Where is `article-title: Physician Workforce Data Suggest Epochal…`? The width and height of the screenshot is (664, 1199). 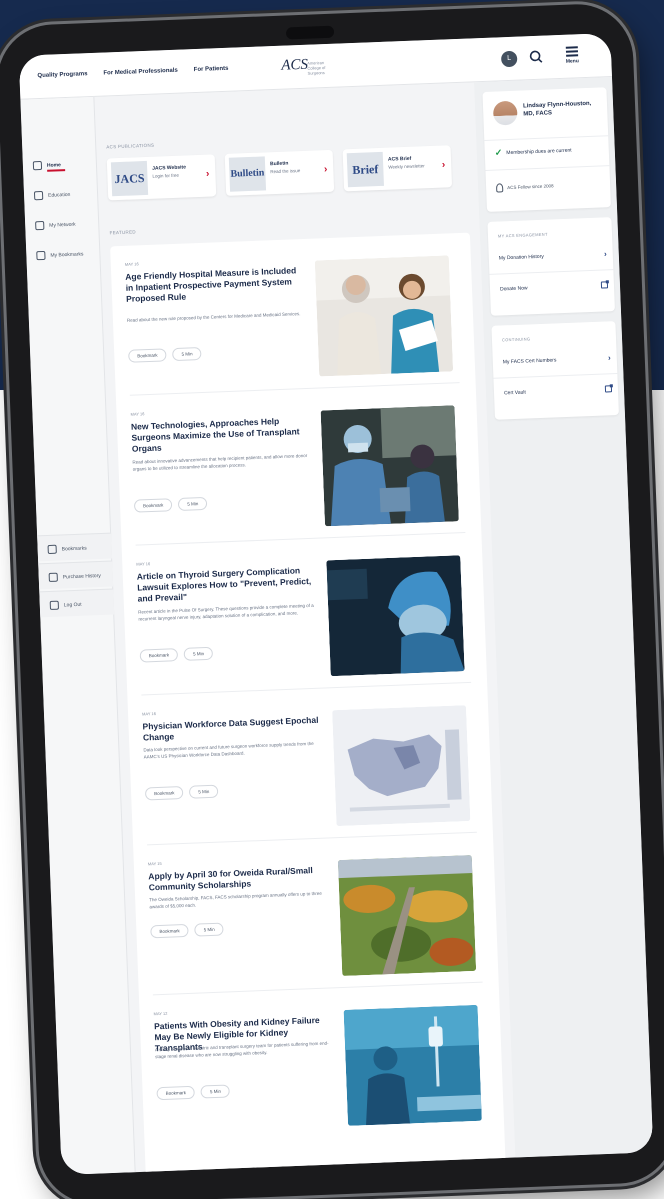 article-title: Physician Workforce Data Suggest Epochal… is located at coordinates (231, 729).